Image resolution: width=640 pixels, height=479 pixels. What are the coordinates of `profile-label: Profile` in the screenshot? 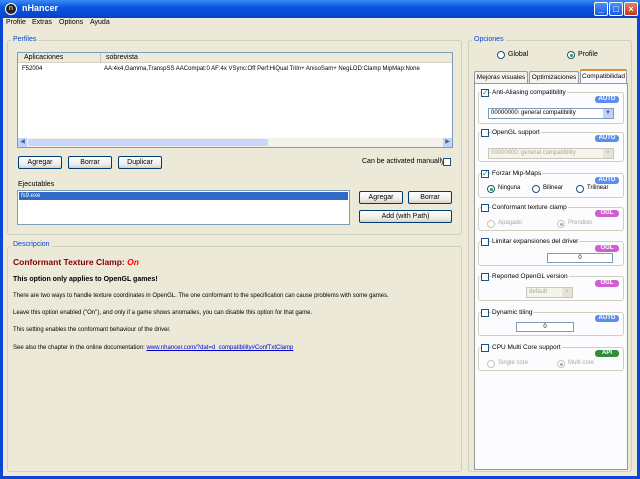 It's located at (588, 54).